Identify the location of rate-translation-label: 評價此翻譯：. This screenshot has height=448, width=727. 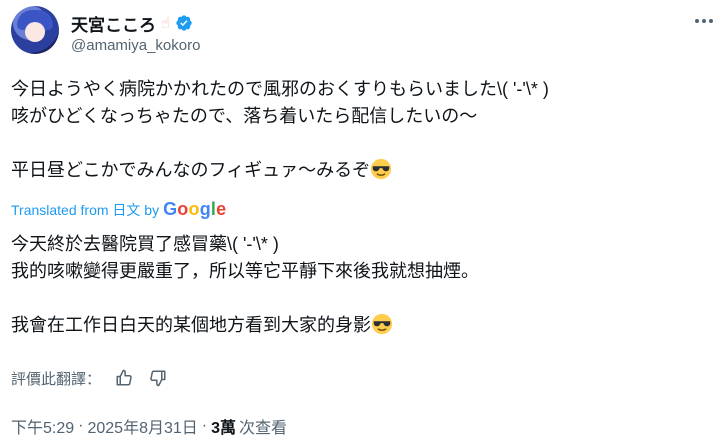
(56, 379).